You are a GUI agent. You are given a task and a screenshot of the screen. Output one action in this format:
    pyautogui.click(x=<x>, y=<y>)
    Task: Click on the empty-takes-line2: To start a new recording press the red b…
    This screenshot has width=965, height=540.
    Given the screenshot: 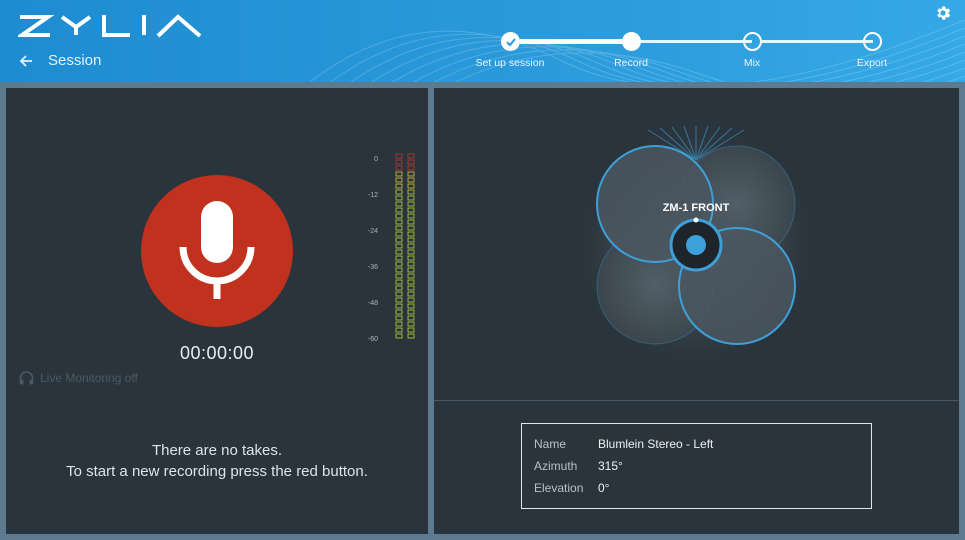 What is the action you would take?
    pyautogui.click(x=217, y=471)
    